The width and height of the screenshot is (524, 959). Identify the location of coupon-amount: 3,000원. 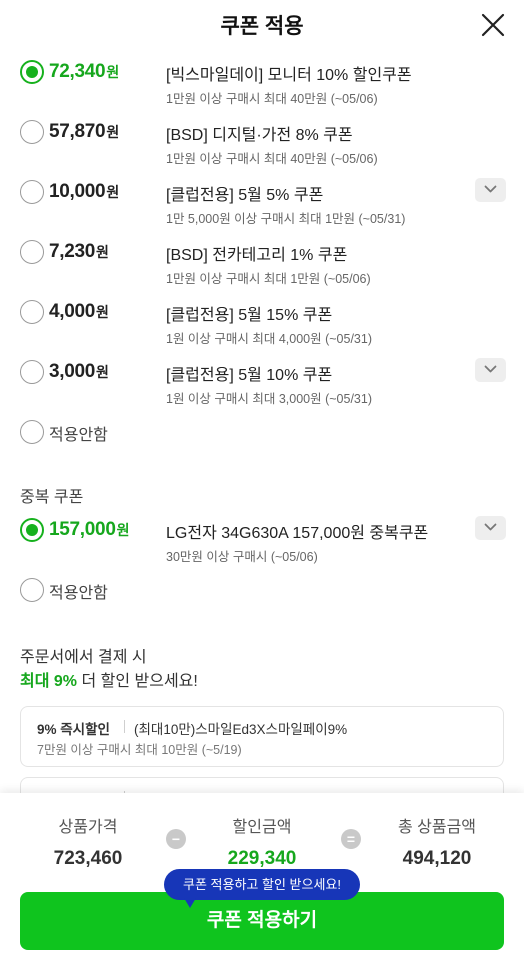
(79, 371).